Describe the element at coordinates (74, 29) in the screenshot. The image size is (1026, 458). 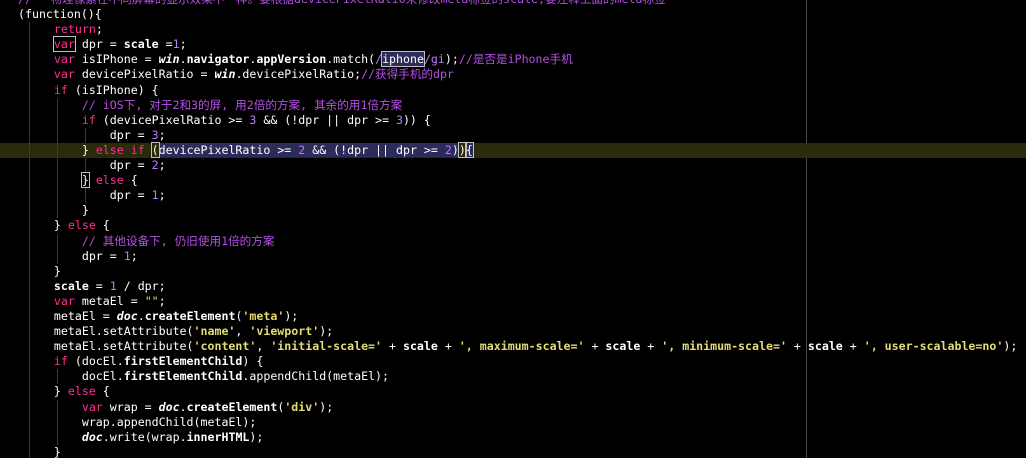
I see `code-token: return` at that location.